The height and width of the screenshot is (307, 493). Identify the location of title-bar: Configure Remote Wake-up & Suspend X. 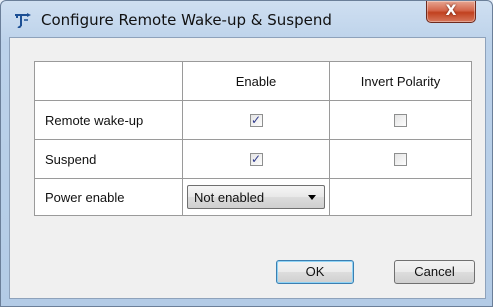
(246, 19).